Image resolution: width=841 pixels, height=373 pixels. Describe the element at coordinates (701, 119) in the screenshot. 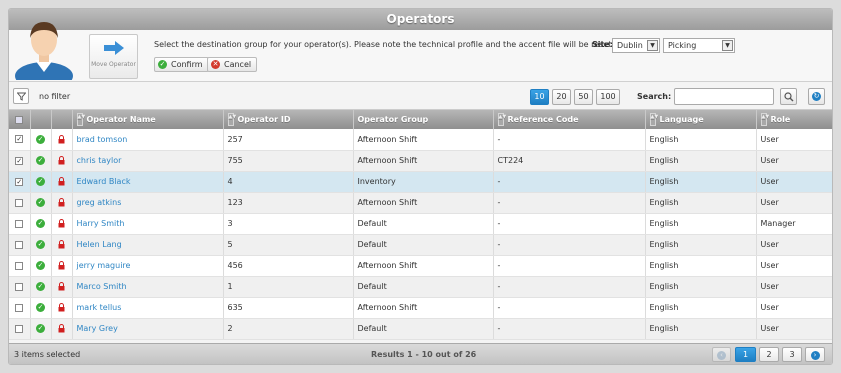

I see `col-language: ▲▼Language` at that location.